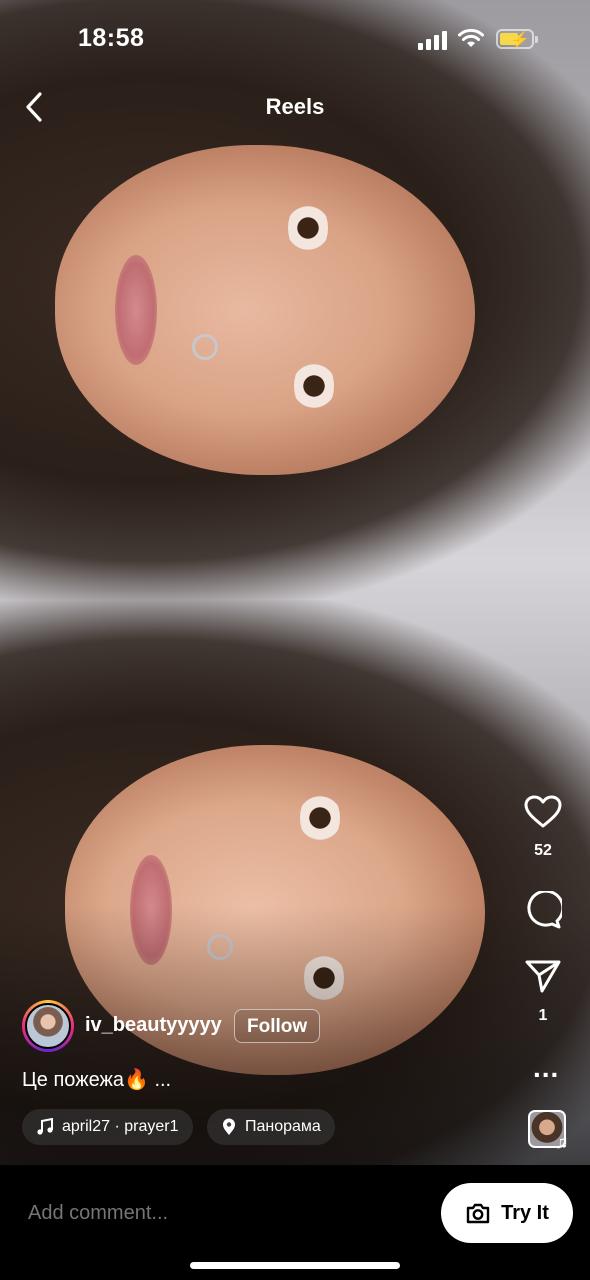  What do you see at coordinates (478, 1213) in the screenshot?
I see `camera-icon` at bounding box center [478, 1213].